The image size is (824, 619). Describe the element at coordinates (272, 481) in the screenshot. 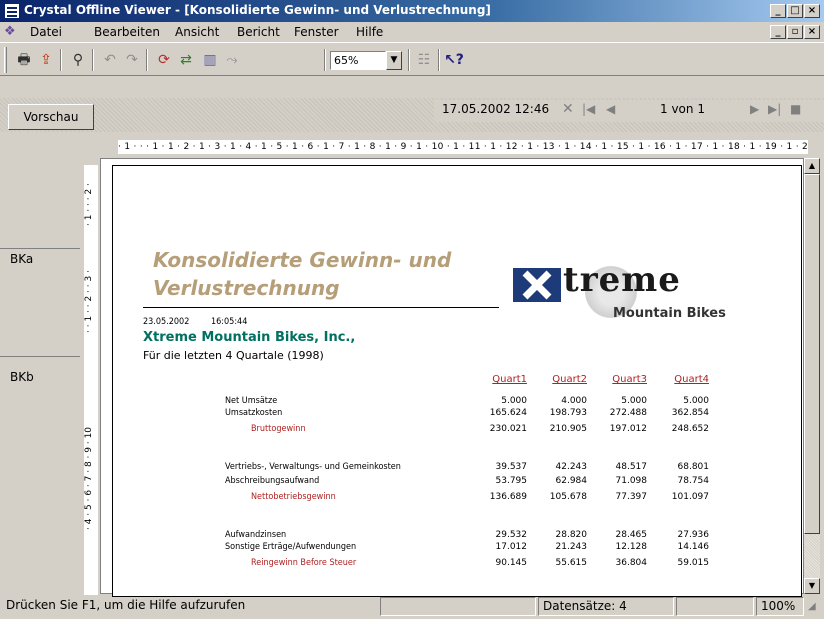

I see `row-label: Abschreibungsaufwand` at that location.